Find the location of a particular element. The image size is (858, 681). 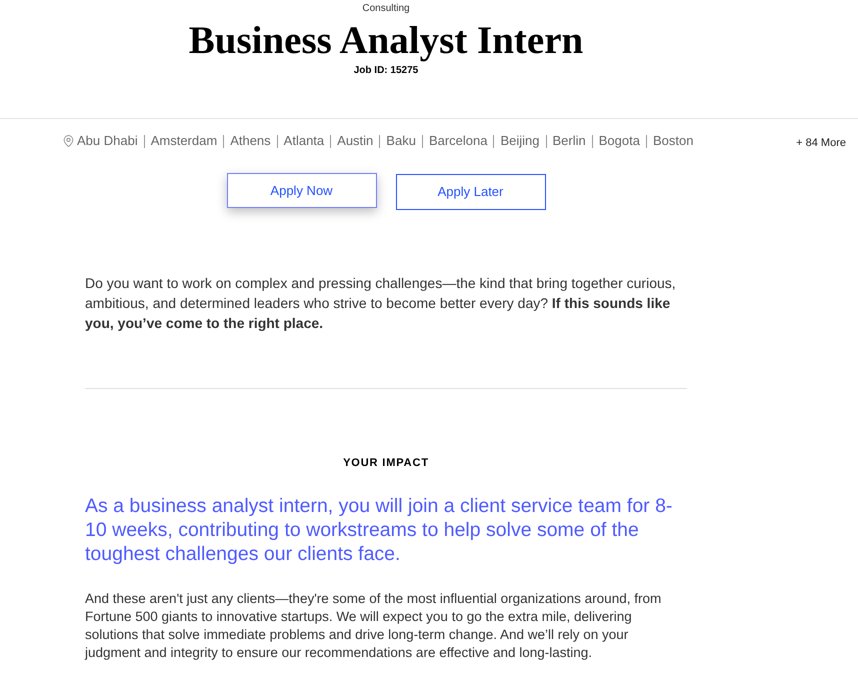

location-link: Baku is located at coordinates (401, 141).